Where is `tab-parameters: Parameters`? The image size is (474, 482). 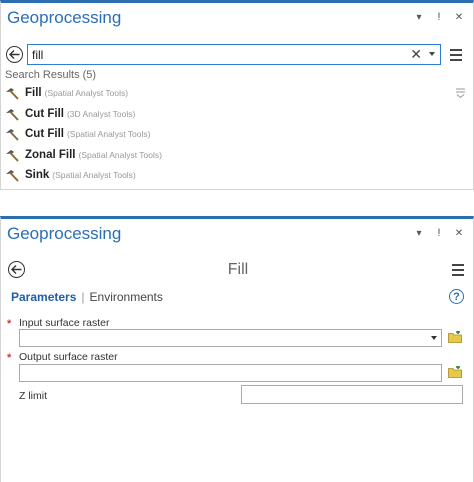
tab-parameters: Parameters is located at coordinates (43, 297).